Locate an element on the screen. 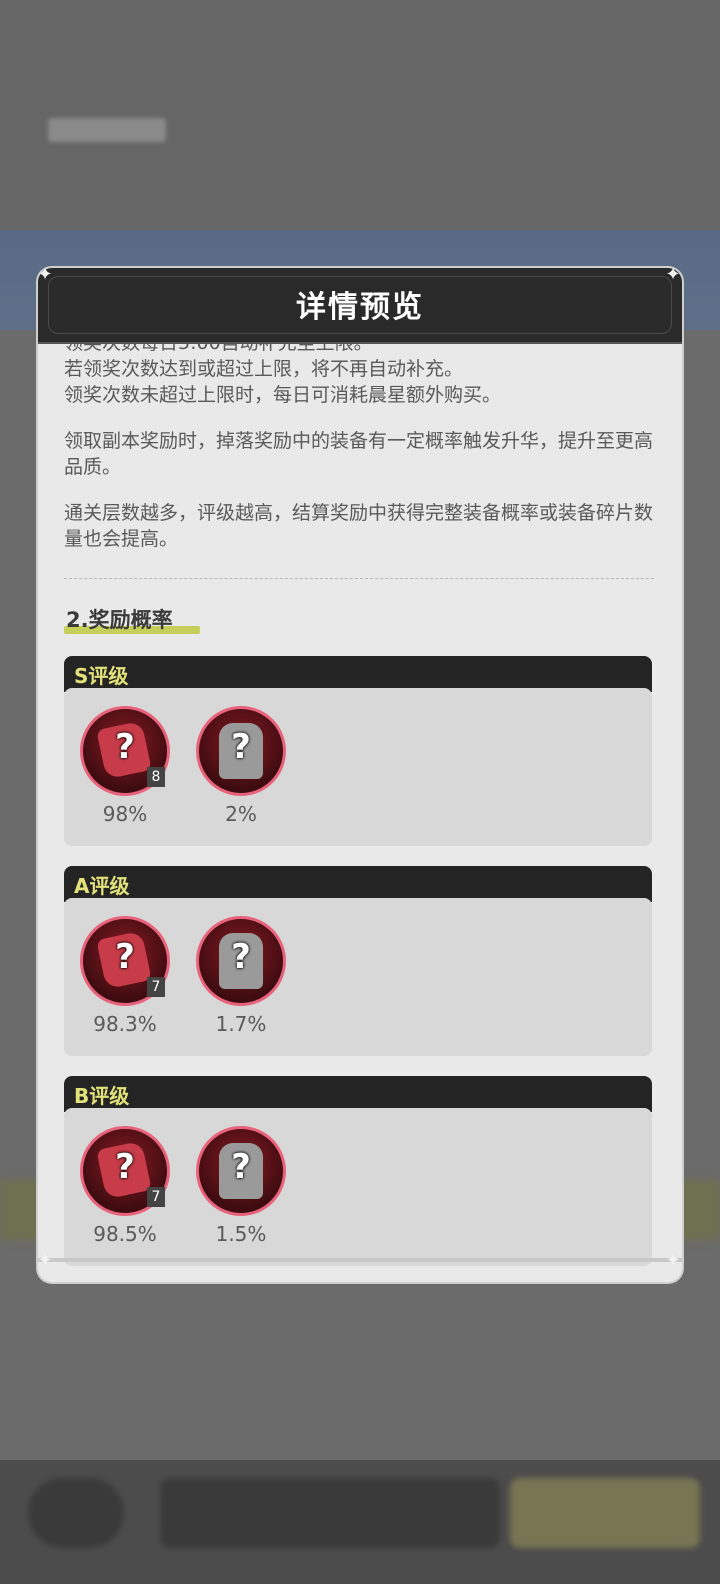  dialog-title: 详情预览 is located at coordinates (360, 307).